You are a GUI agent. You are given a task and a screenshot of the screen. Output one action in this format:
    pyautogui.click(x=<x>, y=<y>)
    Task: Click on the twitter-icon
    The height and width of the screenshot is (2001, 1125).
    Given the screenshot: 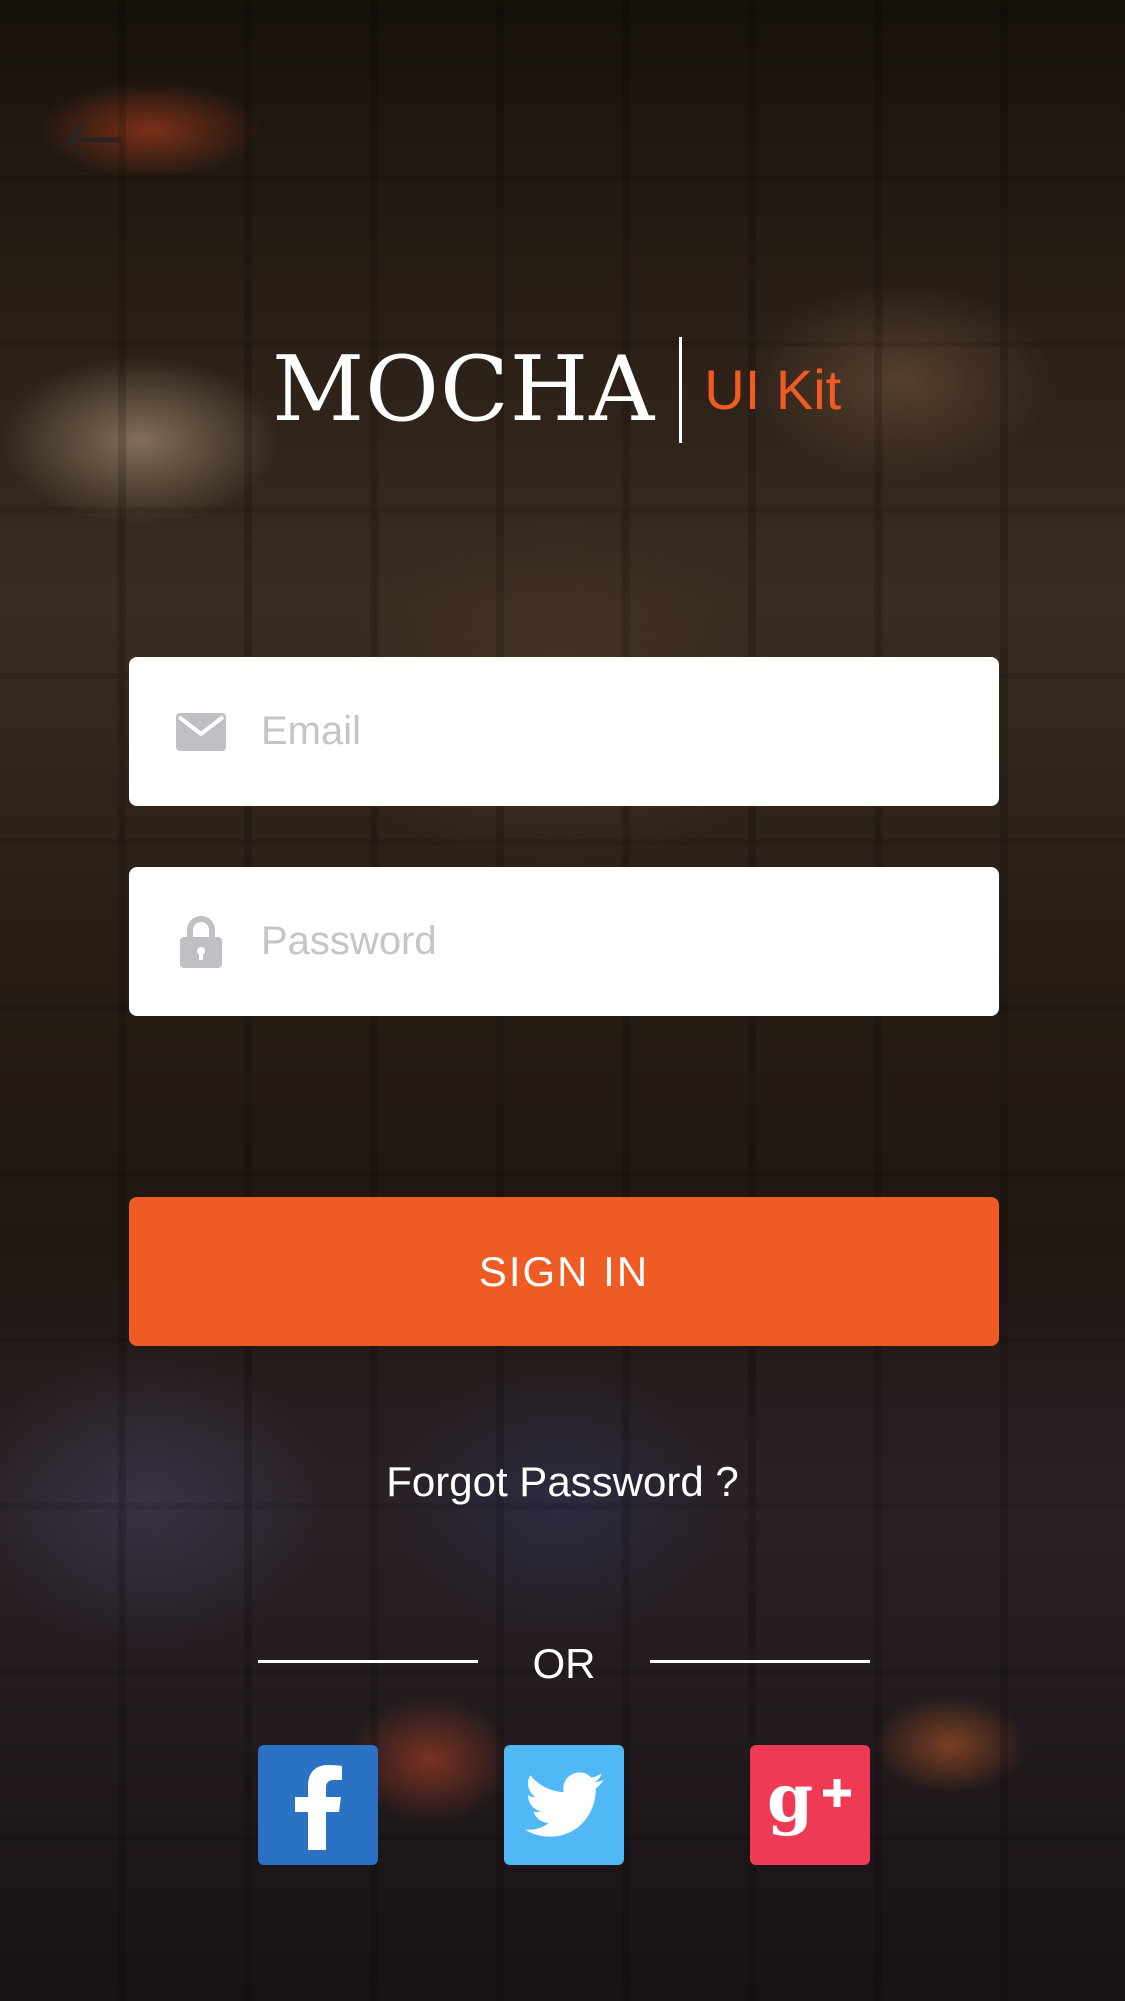 What is the action you would take?
    pyautogui.click(x=564, y=1804)
    